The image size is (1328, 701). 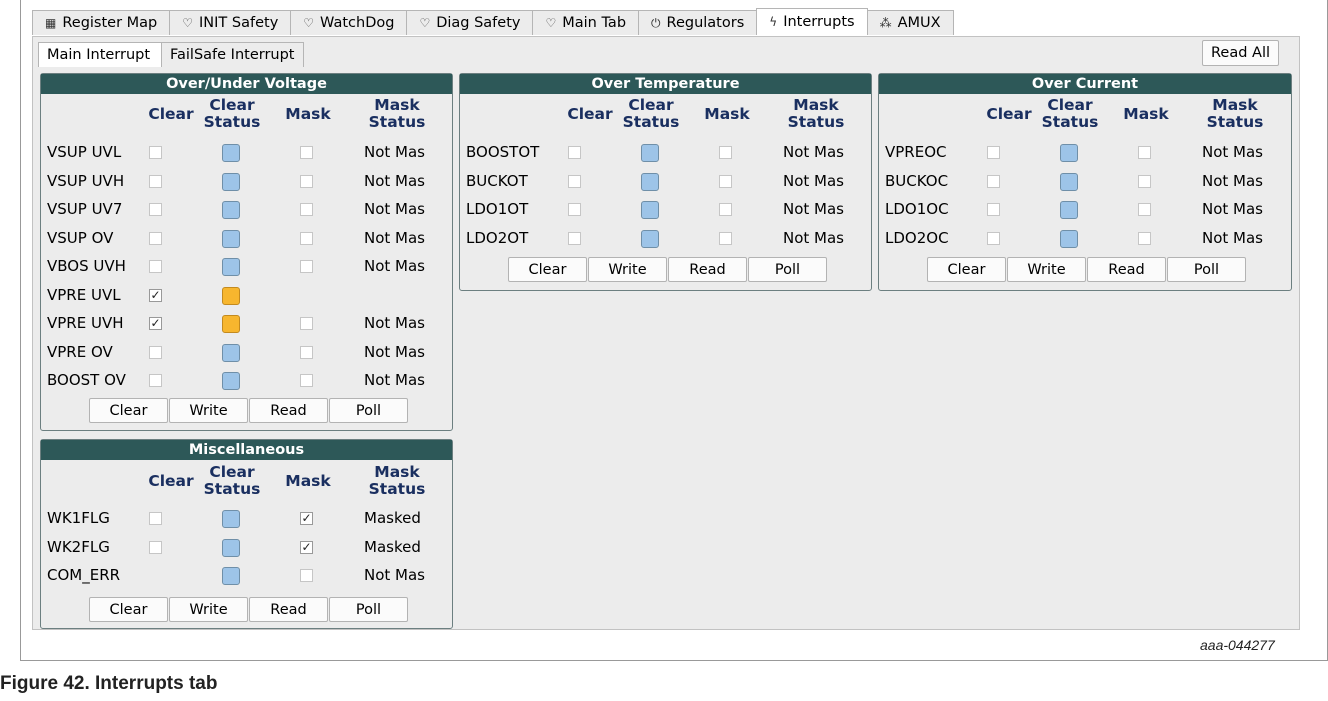 What do you see at coordinates (812, 21) in the screenshot?
I see `tab-interrupts: ϟ Interrupts` at bounding box center [812, 21].